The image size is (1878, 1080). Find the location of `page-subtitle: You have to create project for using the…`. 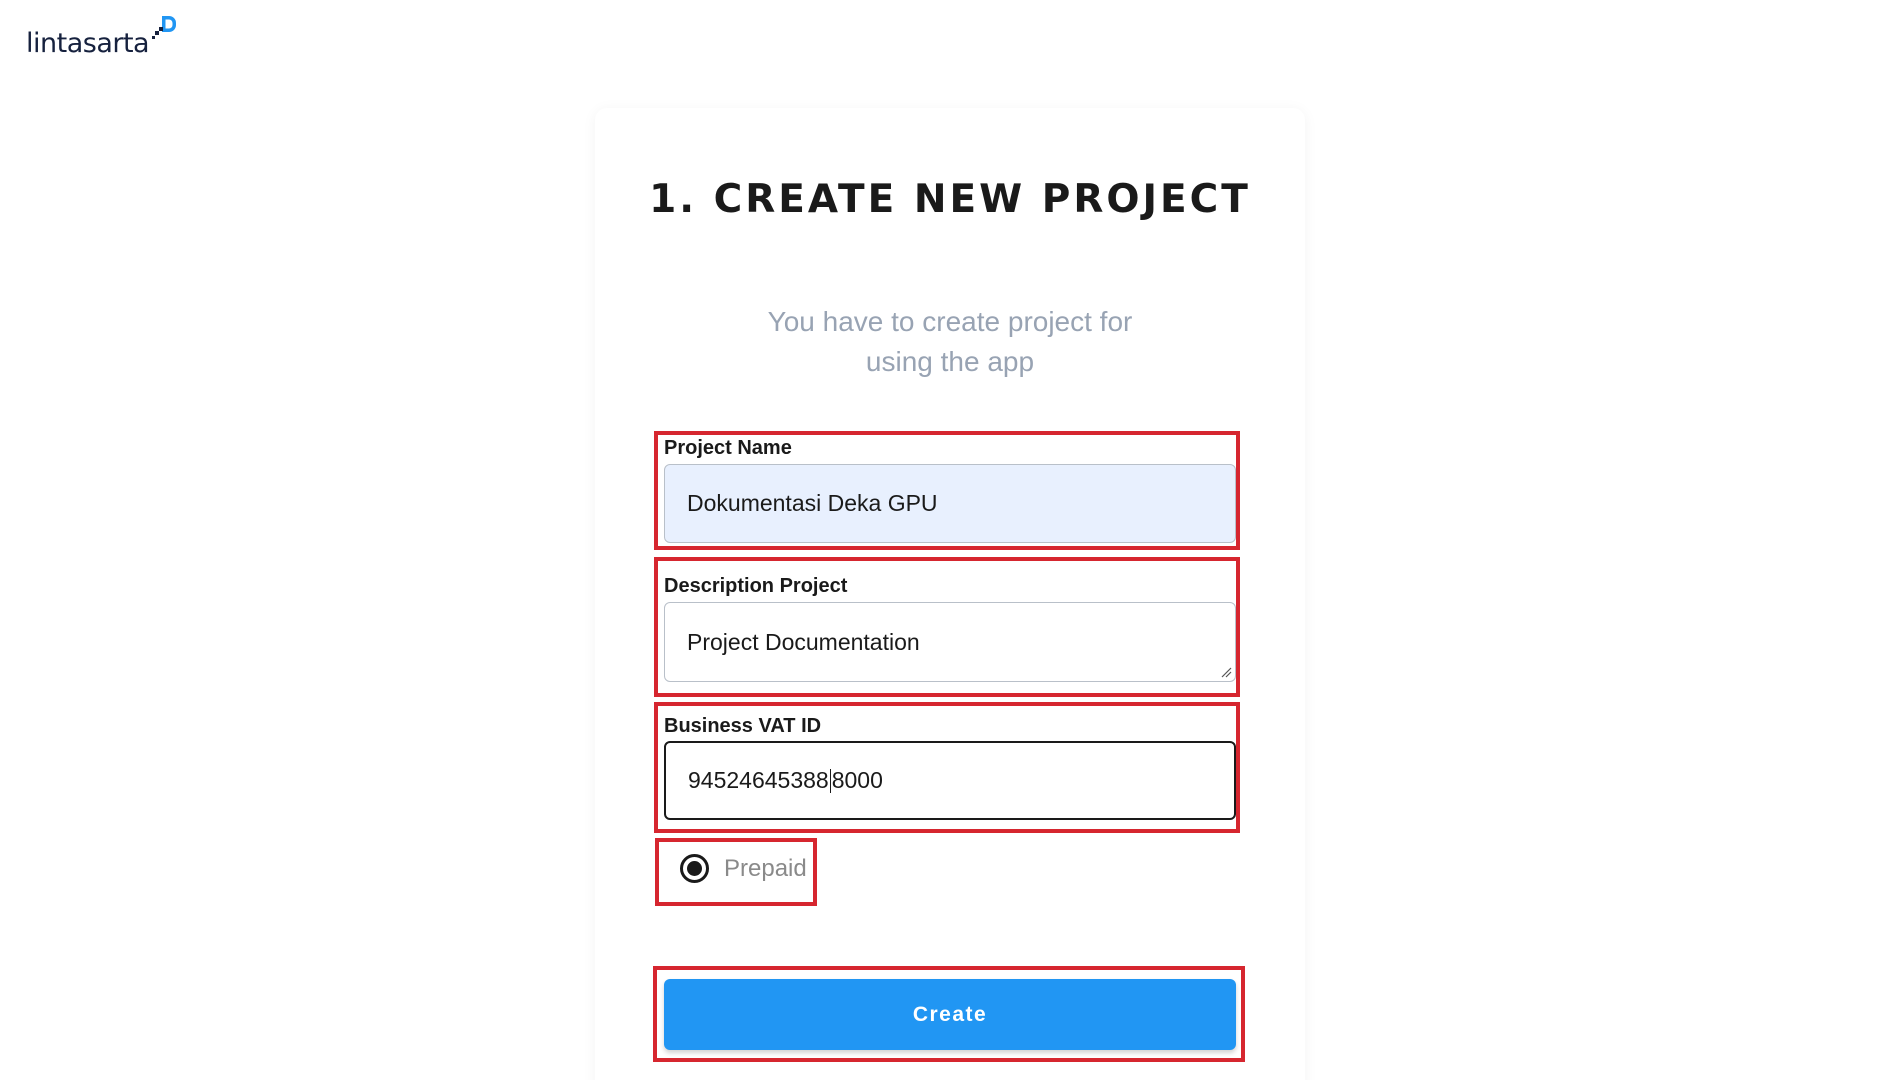

page-subtitle: You have to create project for using the… is located at coordinates (950, 341).